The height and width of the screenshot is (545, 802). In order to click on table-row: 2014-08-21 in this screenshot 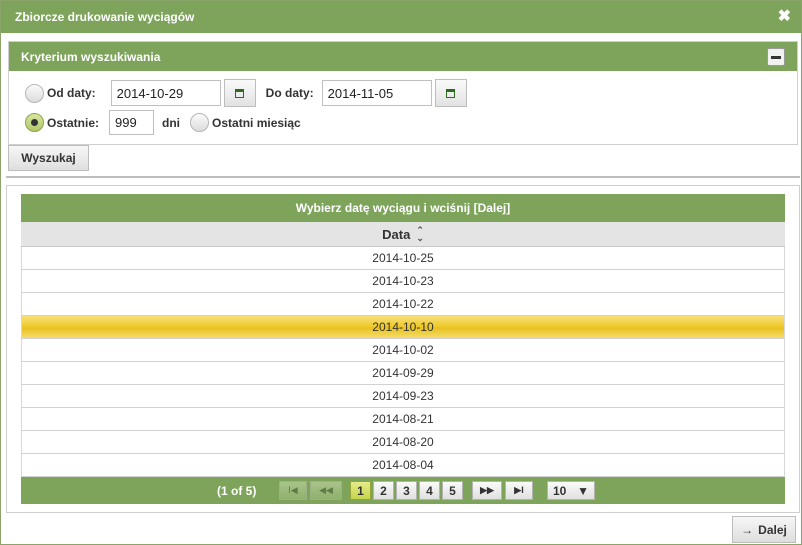, I will do `click(403, 419)`.